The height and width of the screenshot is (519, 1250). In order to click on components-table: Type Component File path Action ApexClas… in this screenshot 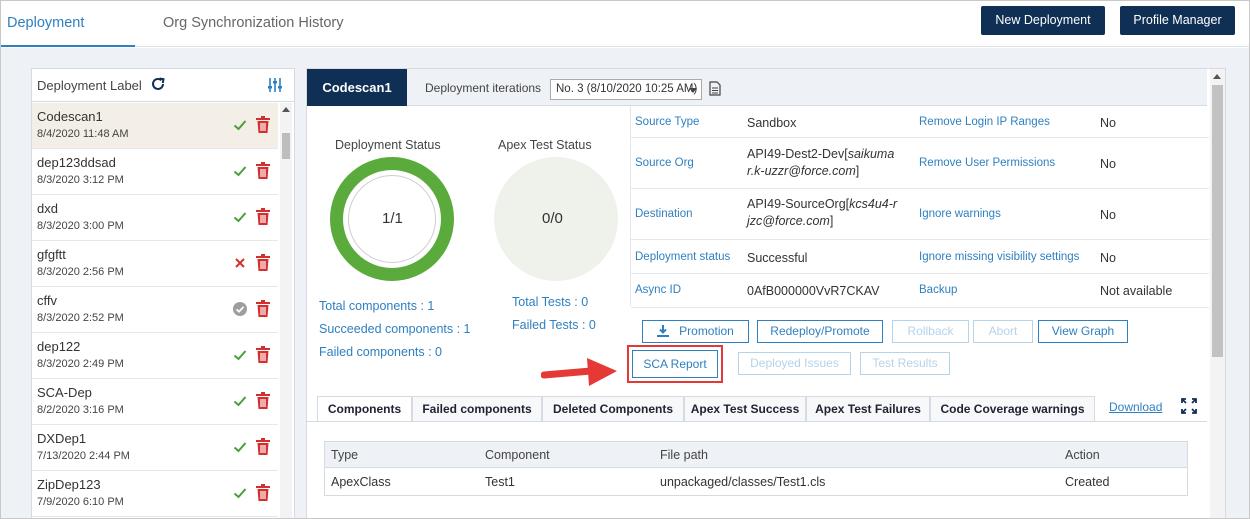, I will do `click(756, 468)`.